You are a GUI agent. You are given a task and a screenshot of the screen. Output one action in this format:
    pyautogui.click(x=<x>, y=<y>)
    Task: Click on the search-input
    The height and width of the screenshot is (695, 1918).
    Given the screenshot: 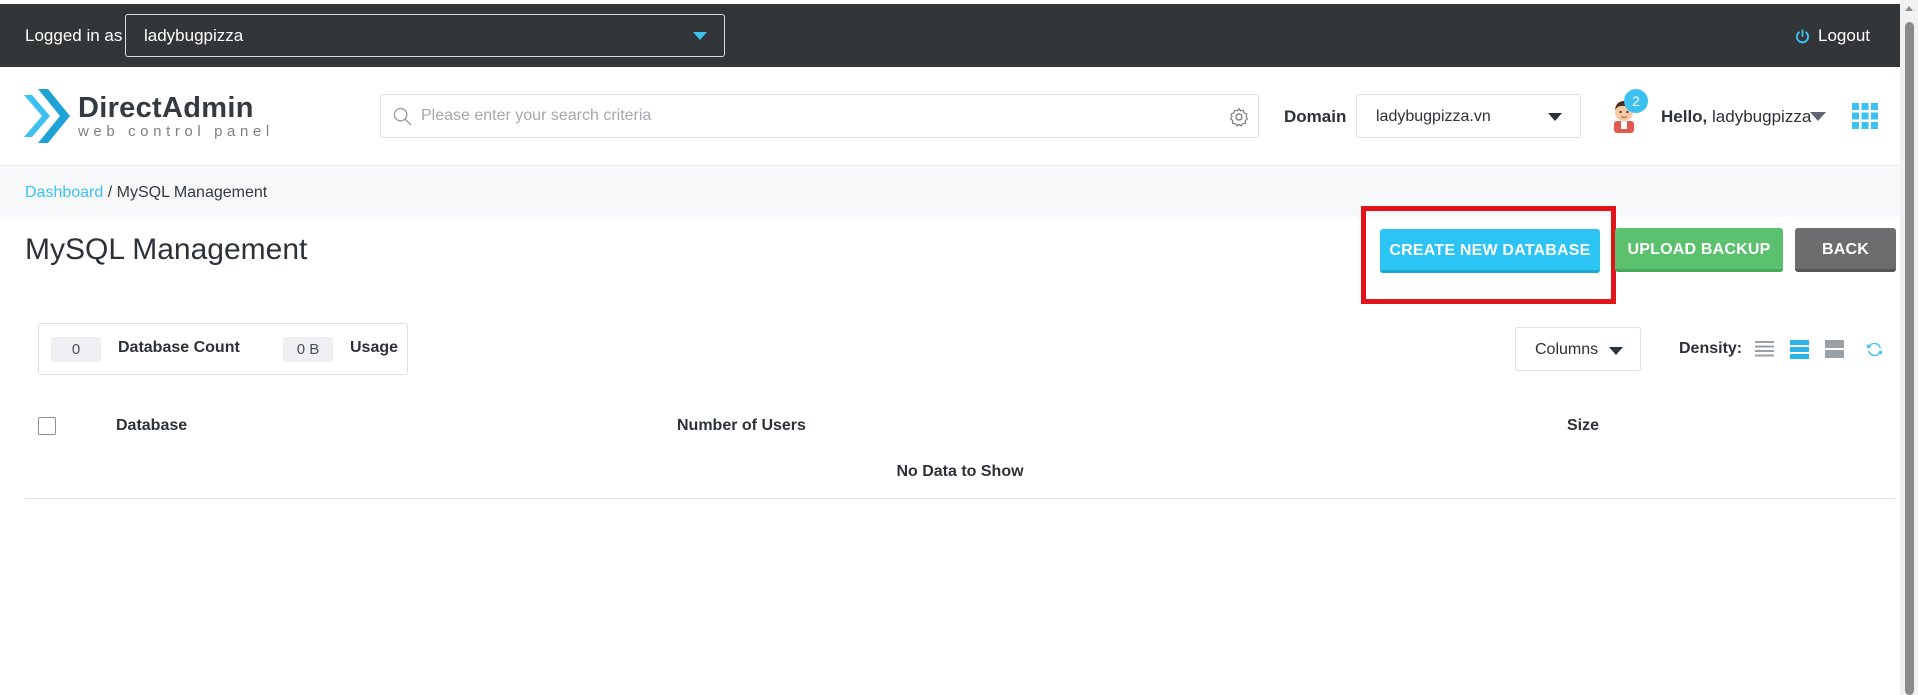 What is the action you would take?
    pyautogui.click(x=816, y=116)
    